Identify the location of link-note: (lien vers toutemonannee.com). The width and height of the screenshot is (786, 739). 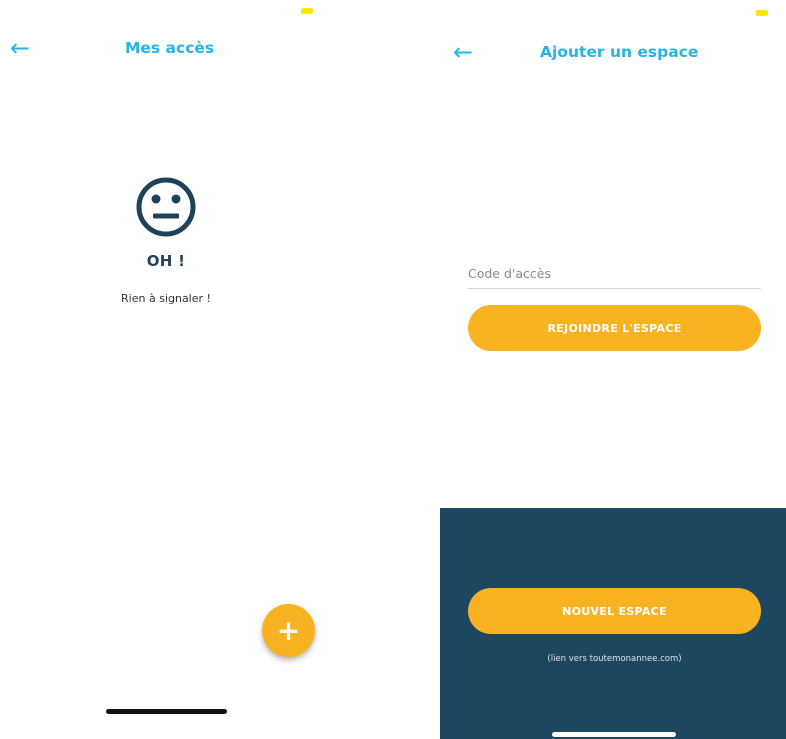
(614, 659).